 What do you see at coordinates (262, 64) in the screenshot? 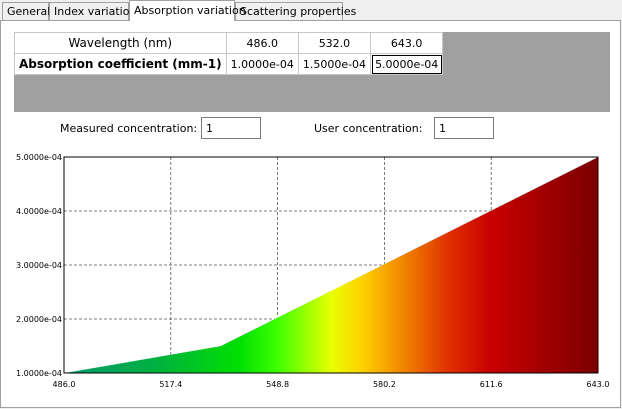
I see `absorption-cell: 1.0000e-04` at bounding box center [262, 64].